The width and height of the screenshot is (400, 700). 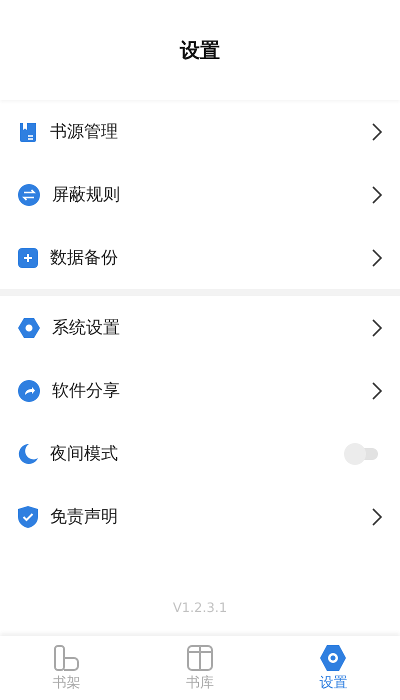 I want to click on shield-icon, so click(x=28, y=517).